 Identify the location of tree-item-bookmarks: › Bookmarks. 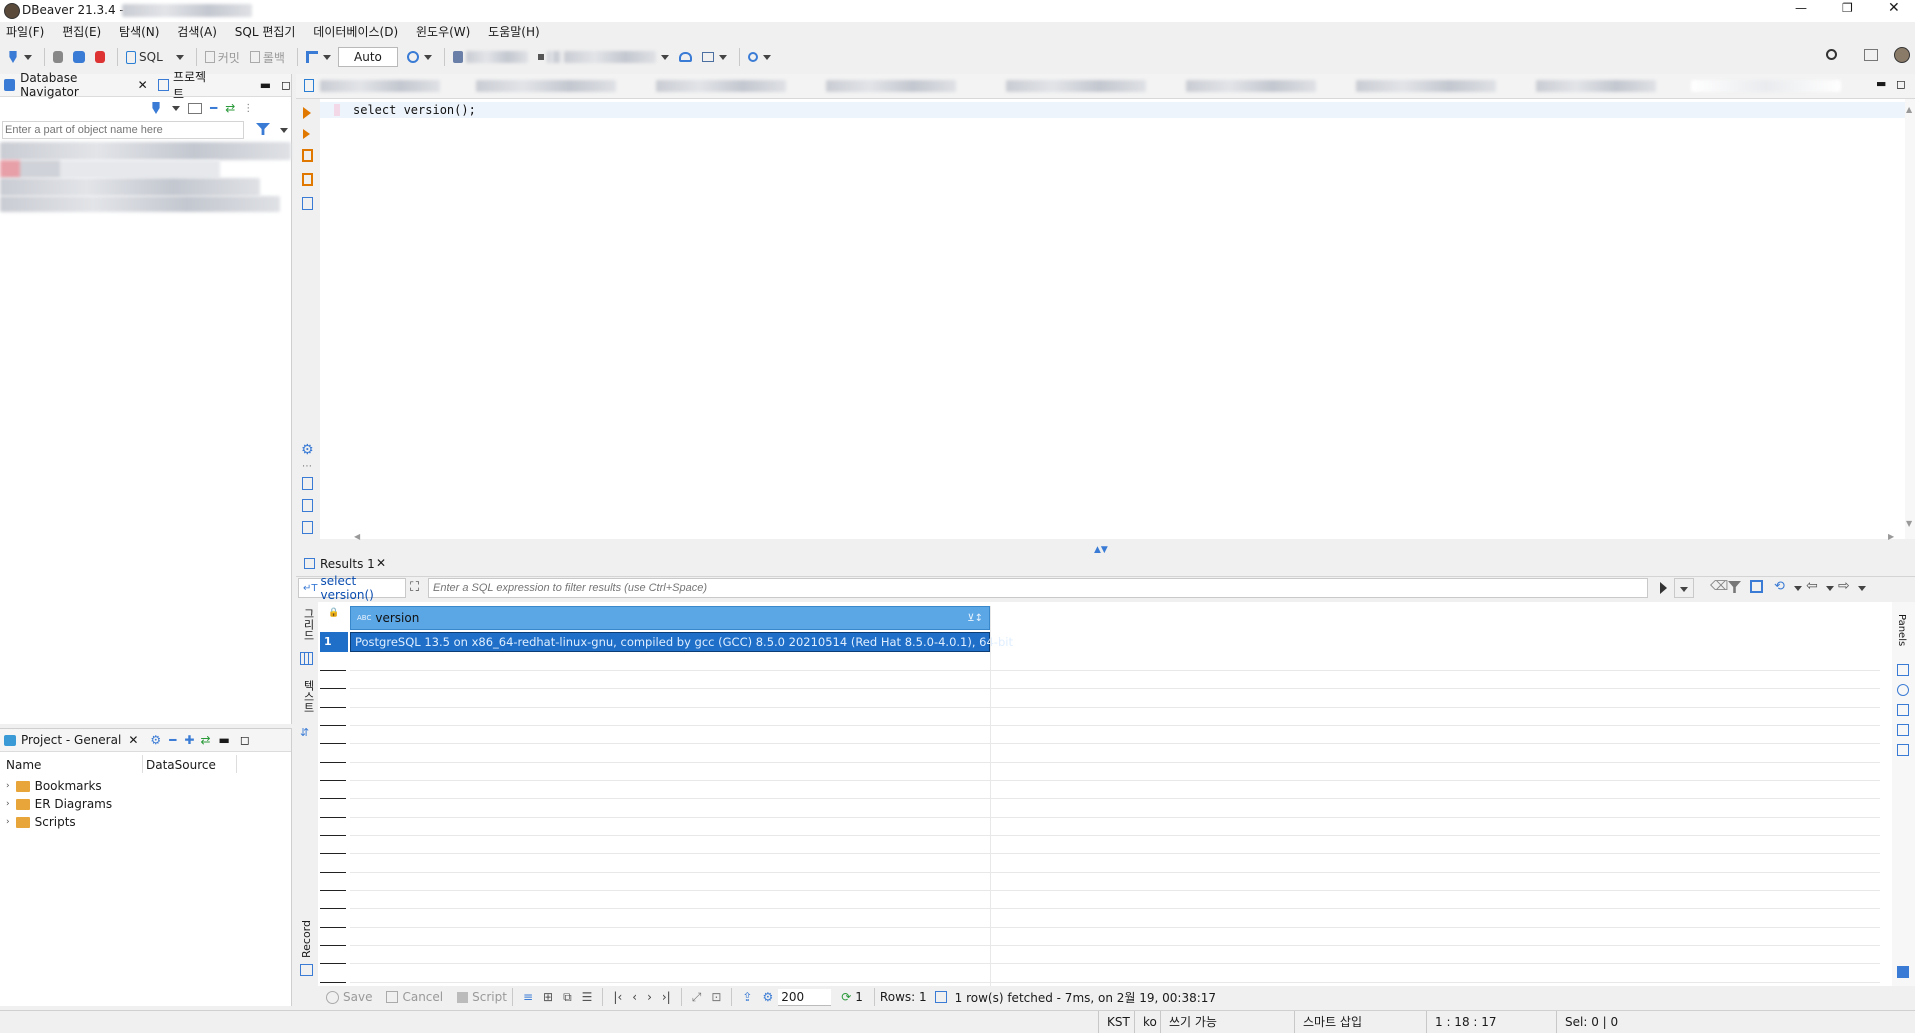
(59, 786).